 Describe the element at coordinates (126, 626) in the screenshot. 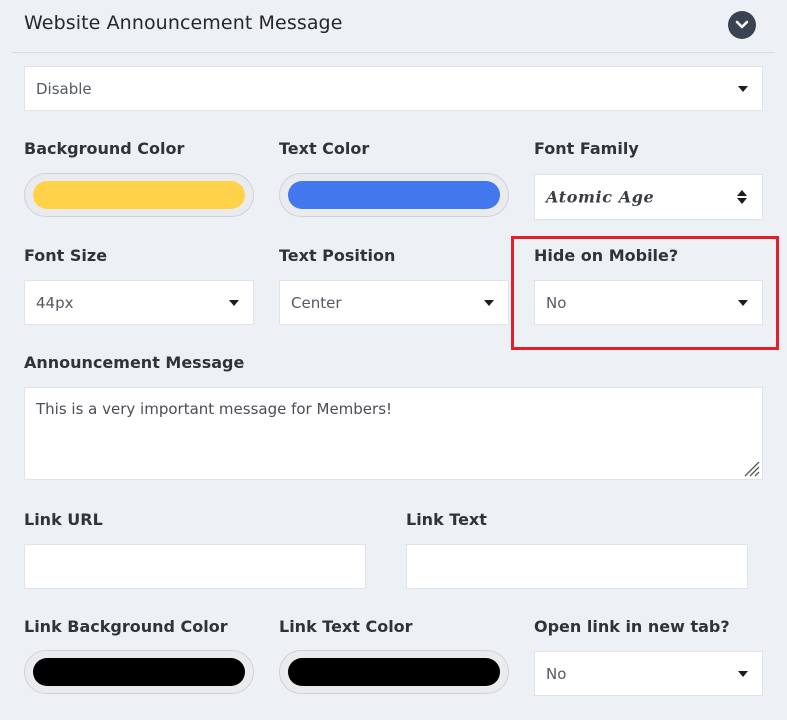

I see `link-background-color-label: Link Background Color` at that location.